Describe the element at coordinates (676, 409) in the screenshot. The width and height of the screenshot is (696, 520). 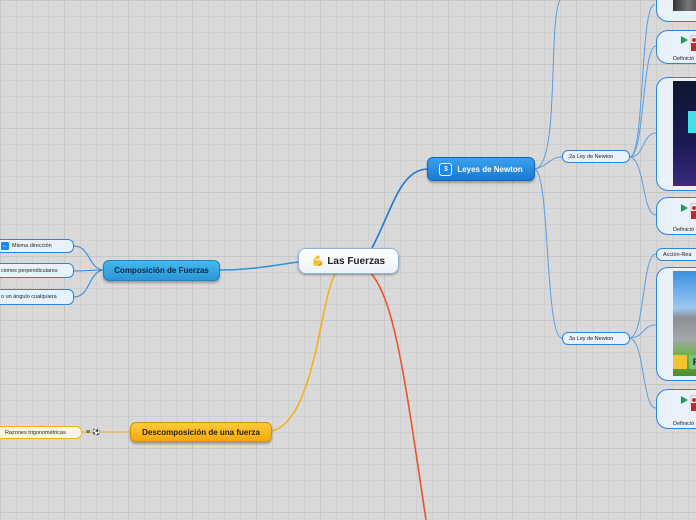
I see `leaf-definition-3: Definició` at that location.